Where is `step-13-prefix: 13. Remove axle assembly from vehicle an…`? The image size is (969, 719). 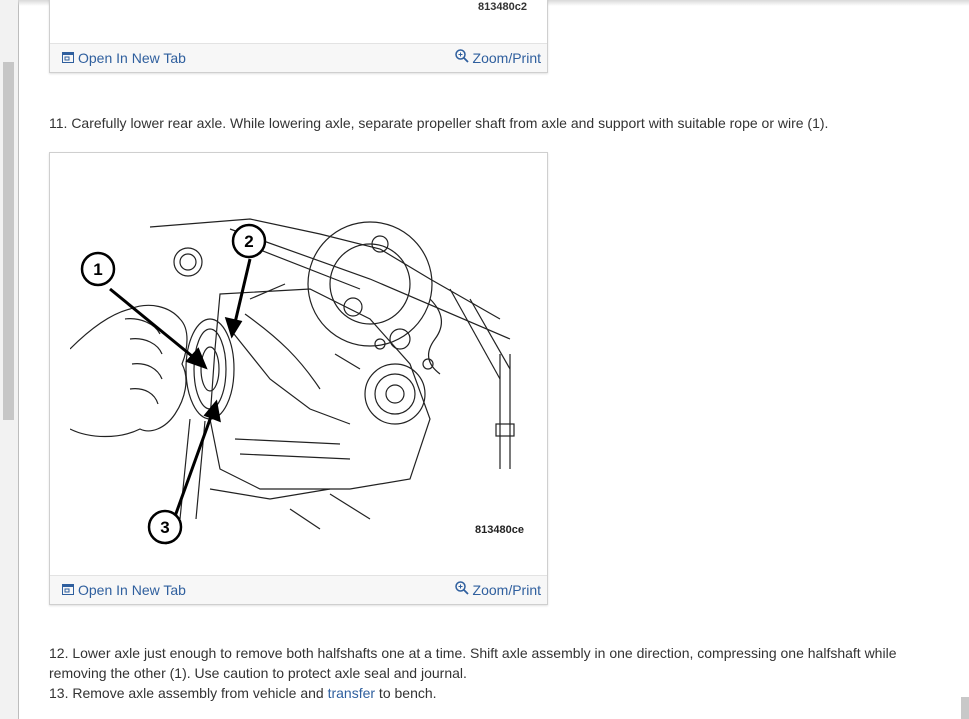
step-13-prefix: 13. Remove axle assembly from vehicle an… is located at coordinates (188, 693).